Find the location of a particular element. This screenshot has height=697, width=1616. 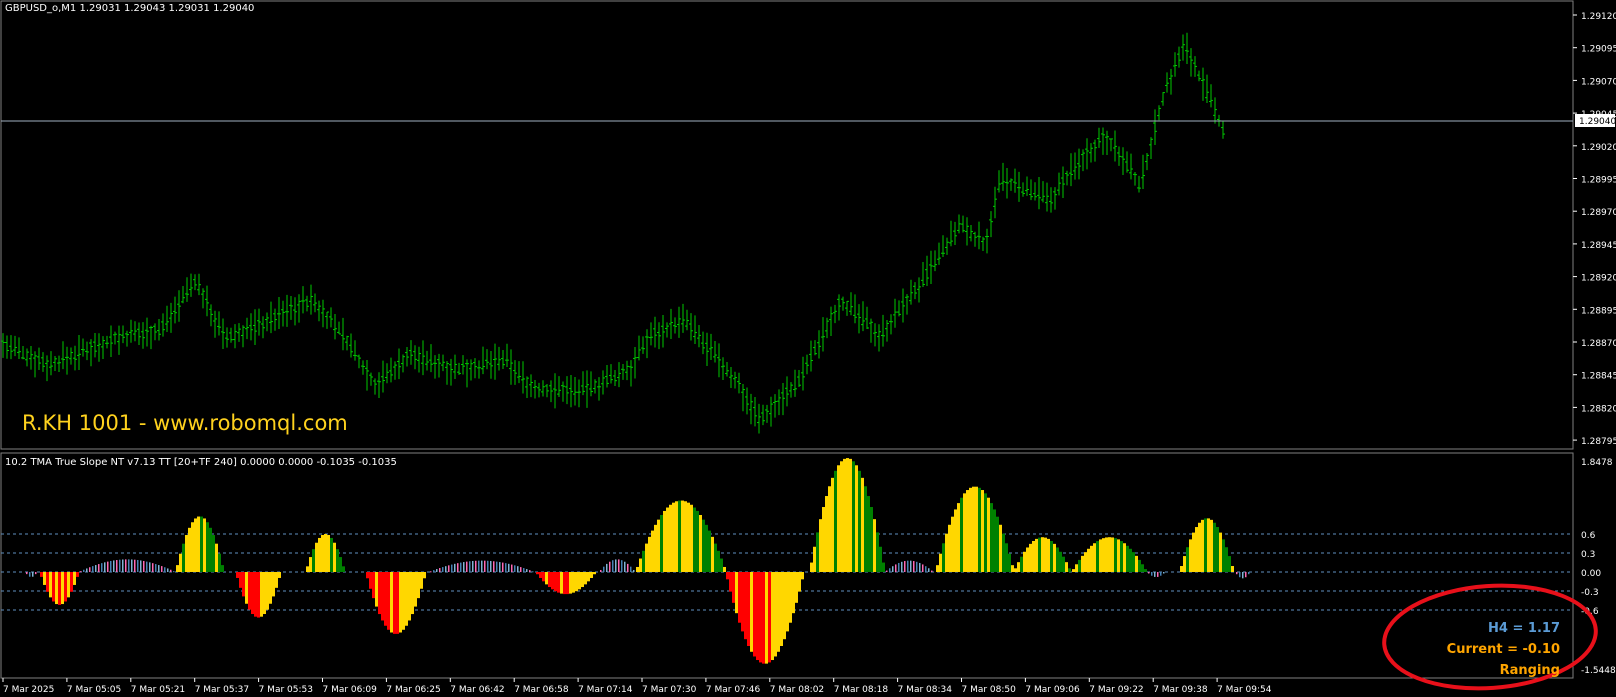

status-state: Ranging is located at coordinates (1530, 670).